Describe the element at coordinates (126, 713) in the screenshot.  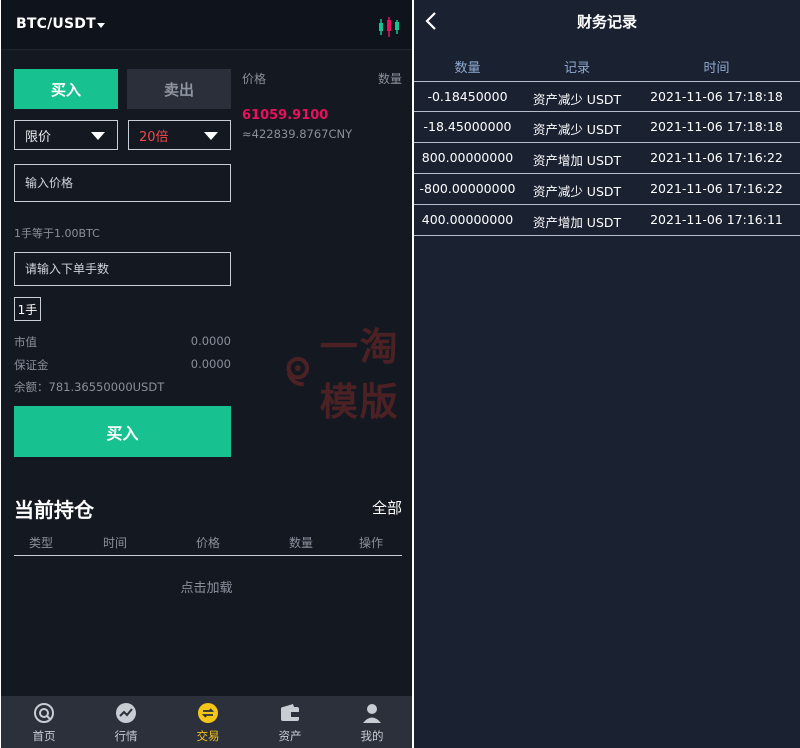
I see `market-icon` at that location.